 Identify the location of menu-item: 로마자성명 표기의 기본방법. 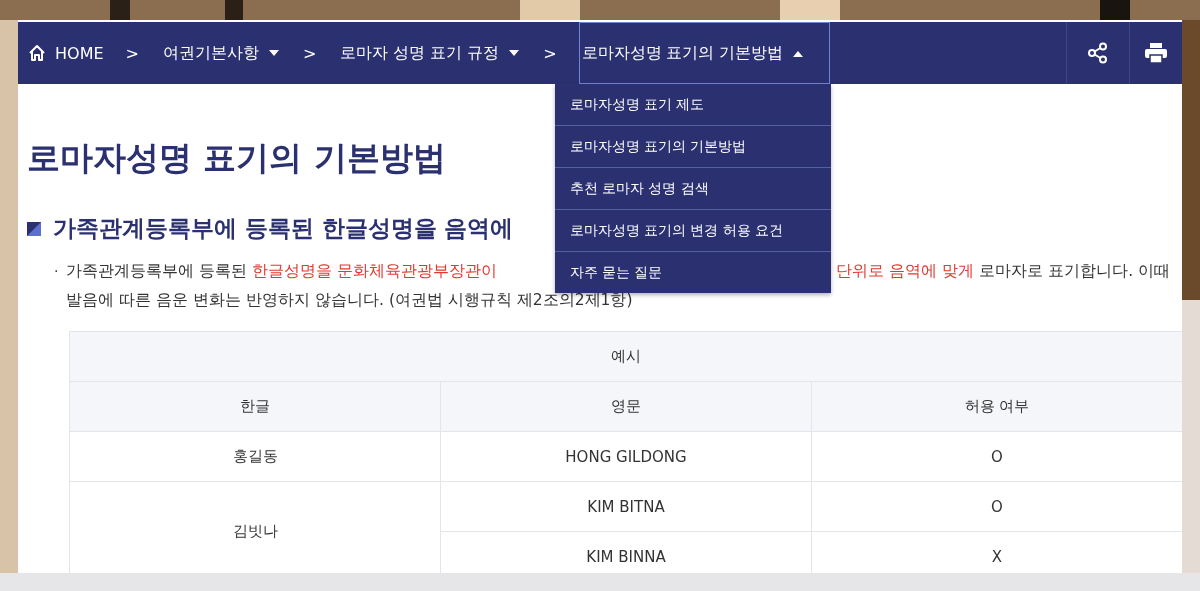
(692, 146).